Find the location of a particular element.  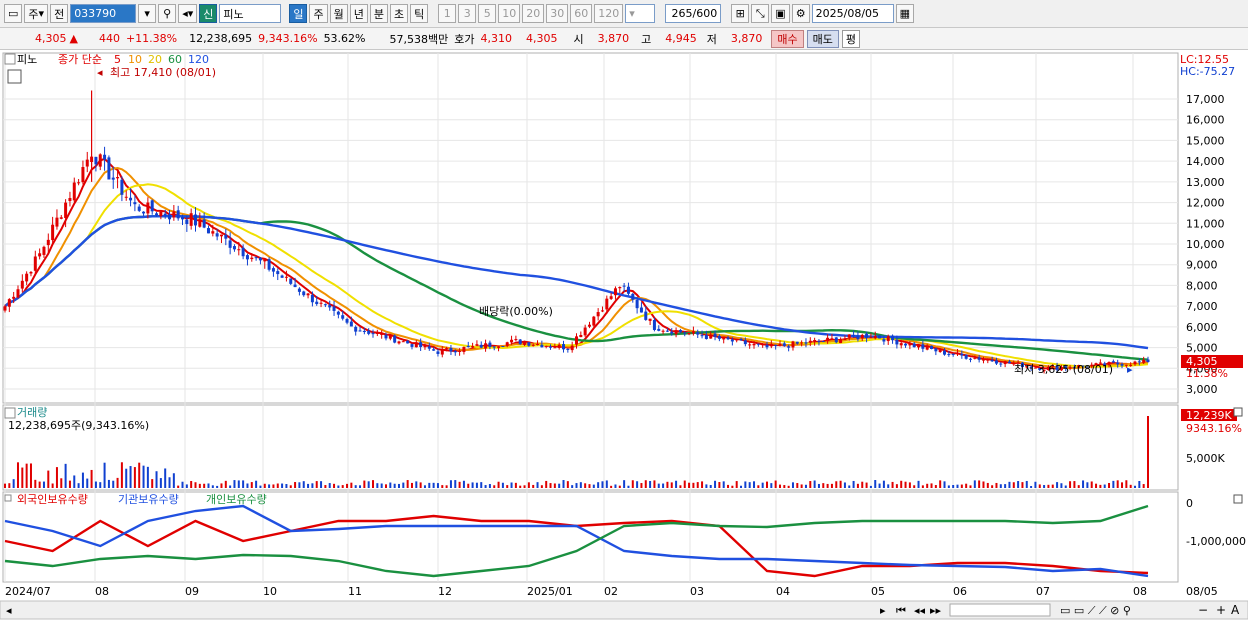

interval-10: 10 is located at coordinates (509, 13).